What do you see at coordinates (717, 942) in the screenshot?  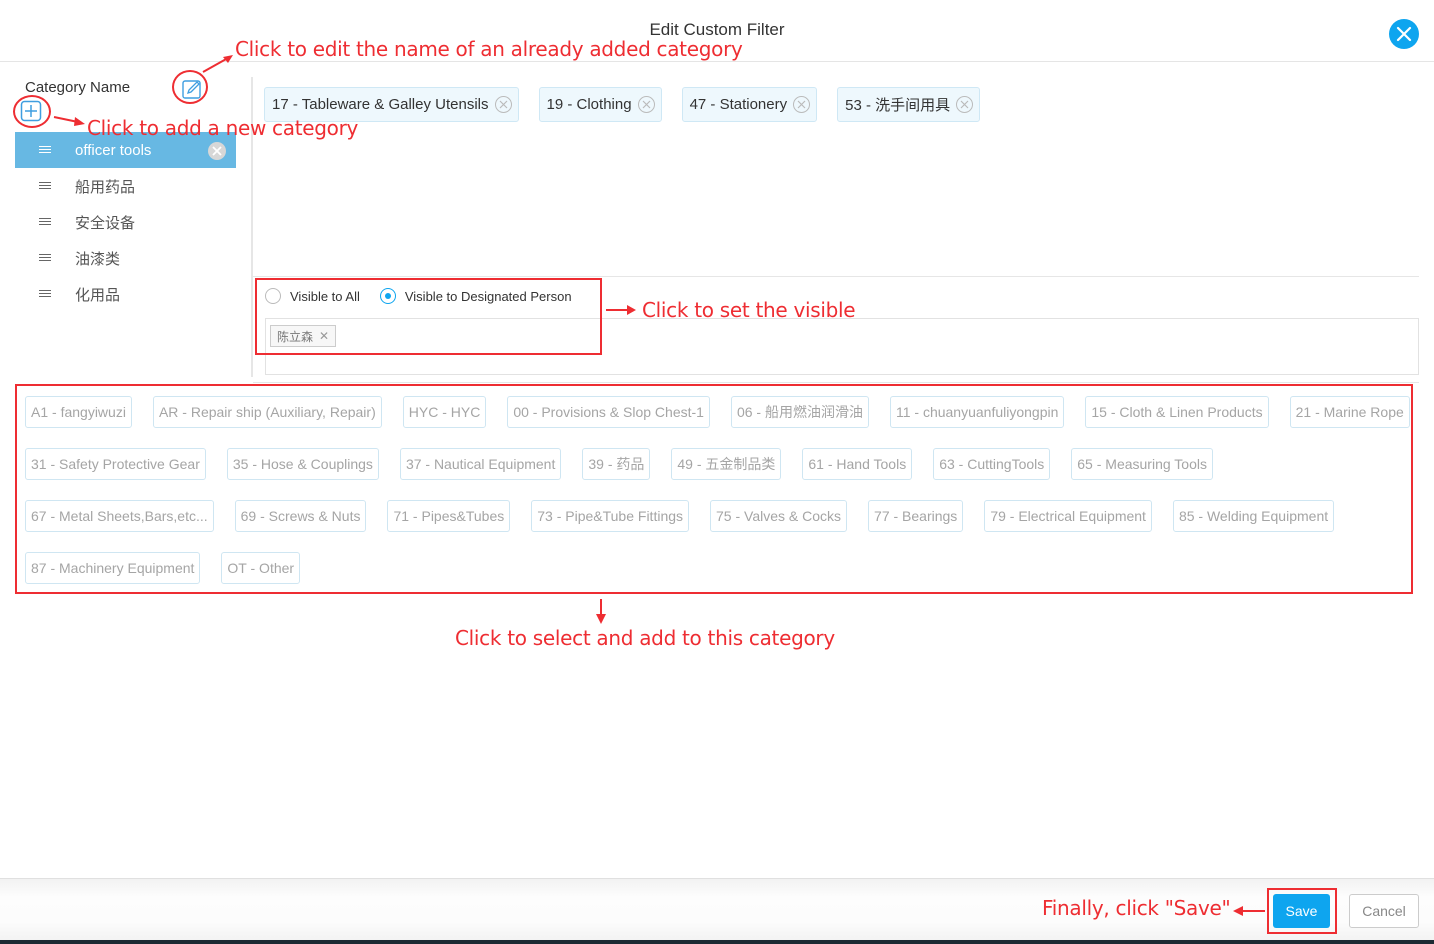 I see `bottom-bar` at bounding box center [717, 942].